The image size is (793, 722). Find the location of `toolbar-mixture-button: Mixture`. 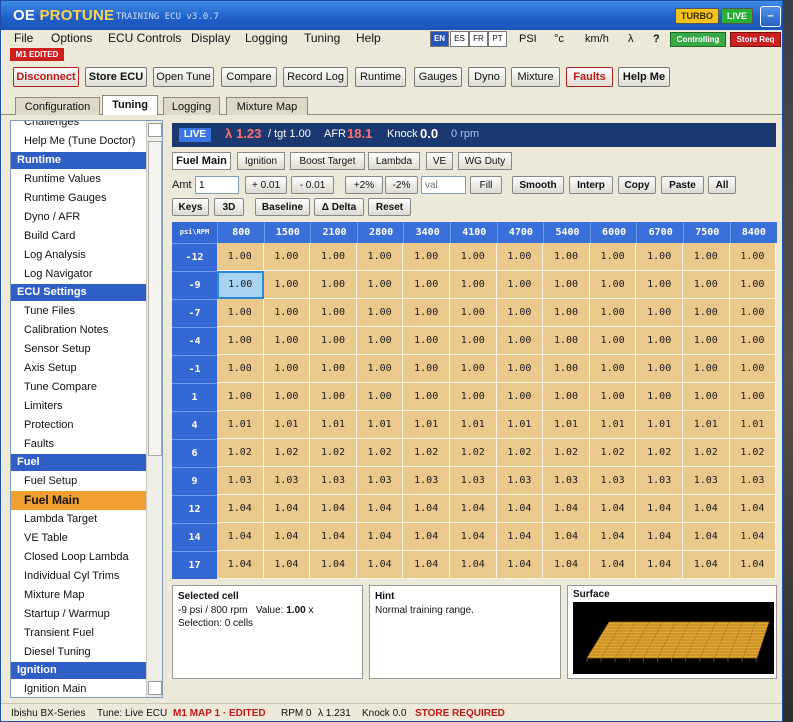

toolbar-mixture-button: Mixture is located at coordinates (535, 77).